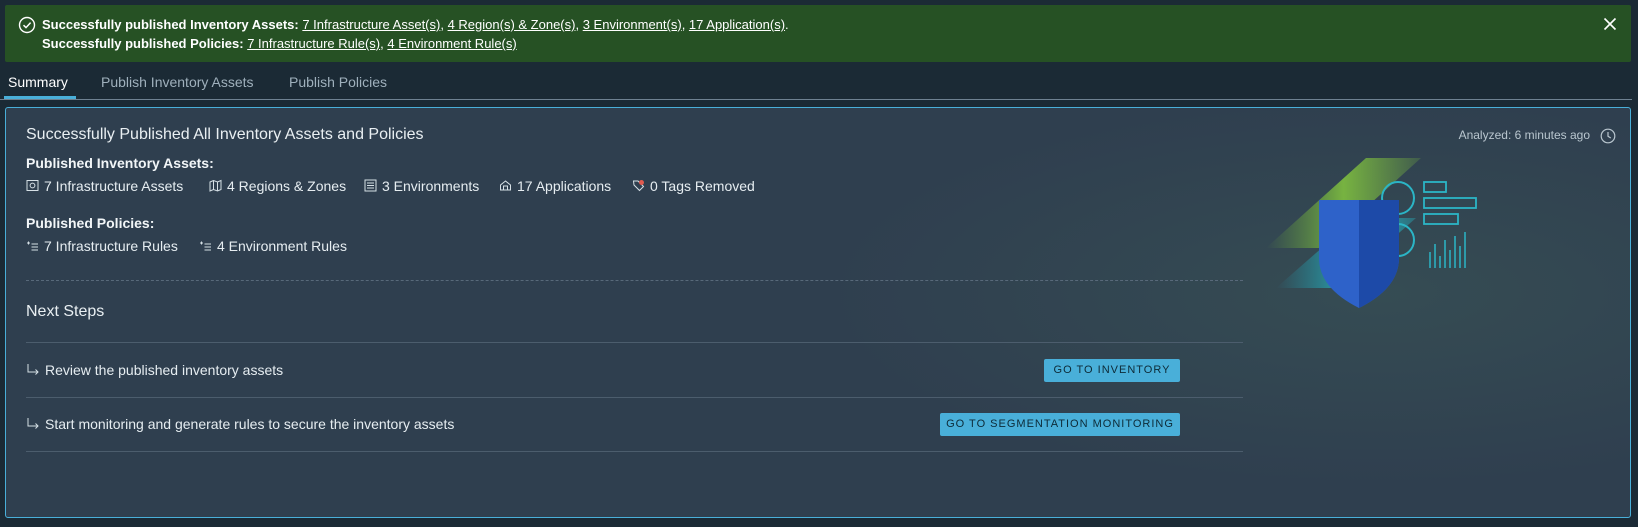 The width and height of the screenshot is (1638, 527). What do you see at coordinates (114, 186) in the screenshot?
I see `inventory-item-label: 7 Infrastructure Assets` at bounding box center [114, 186].